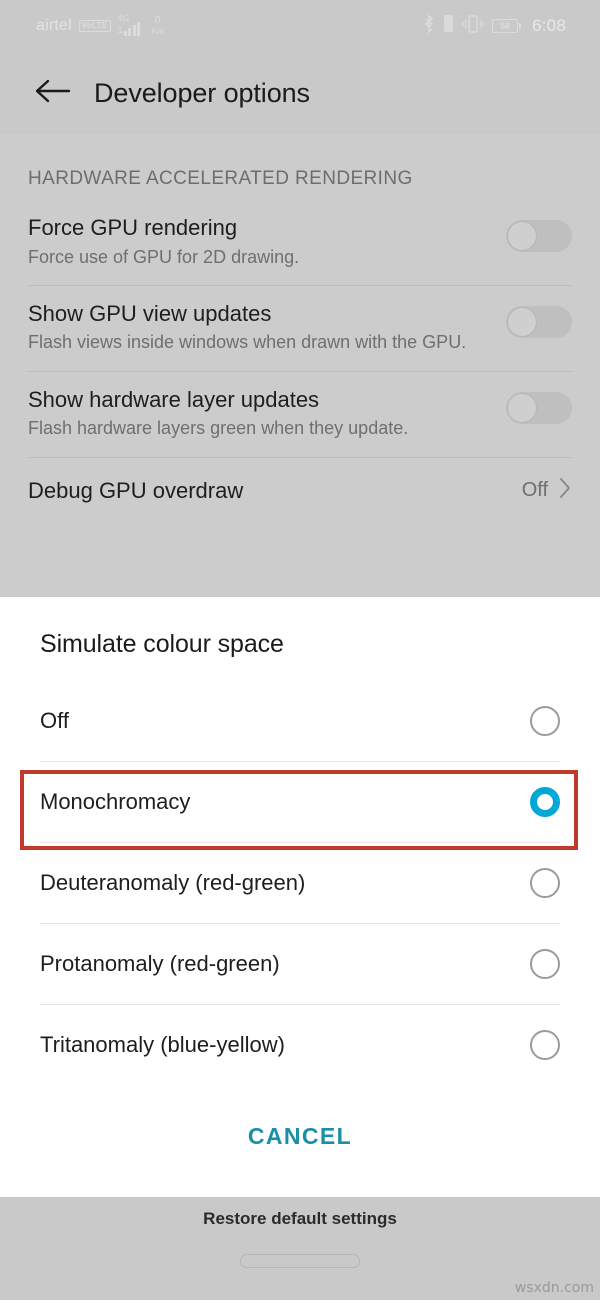 Image resolution: width=600 pixels, height=1300 pixels. What do you see at coordinates (565, 491) in the screenshot?
I see `chevron-right-icon` at bounding box center [565, 491].